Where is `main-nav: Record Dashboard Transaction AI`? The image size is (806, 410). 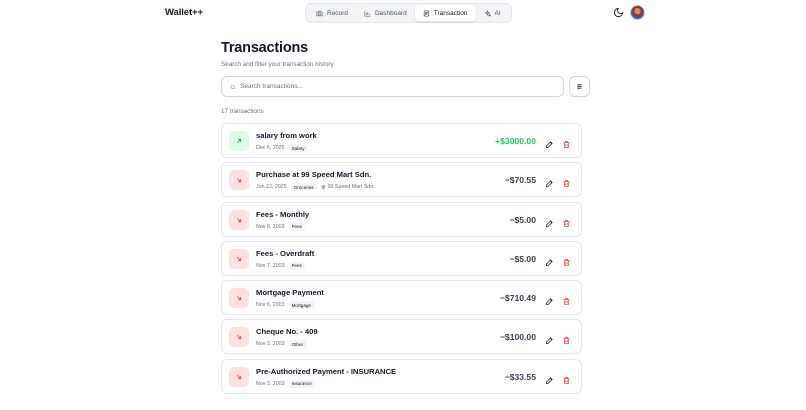
main-nav: Record Dashboard Transaction AI is located at coordinates (408, 13).